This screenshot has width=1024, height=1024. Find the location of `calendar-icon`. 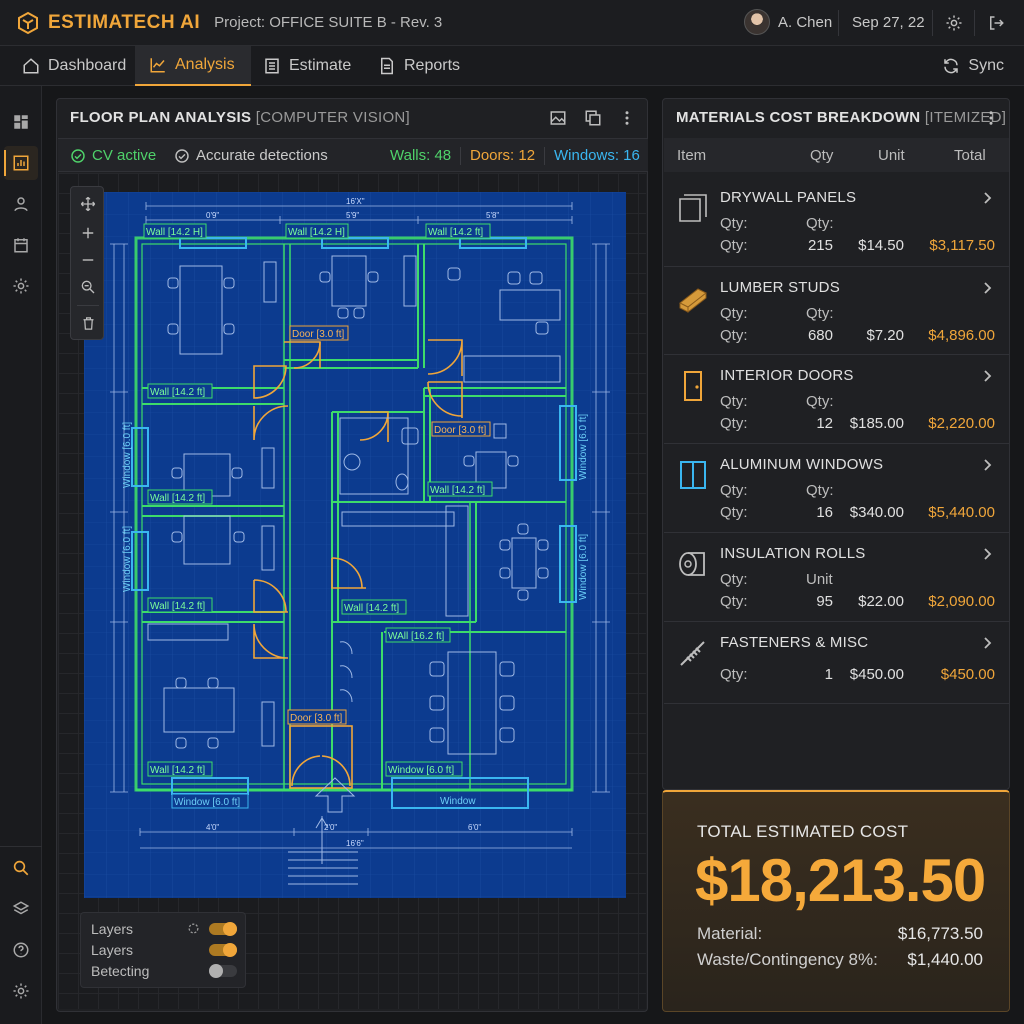

calendar-icon is located at coordinates (21, 245).